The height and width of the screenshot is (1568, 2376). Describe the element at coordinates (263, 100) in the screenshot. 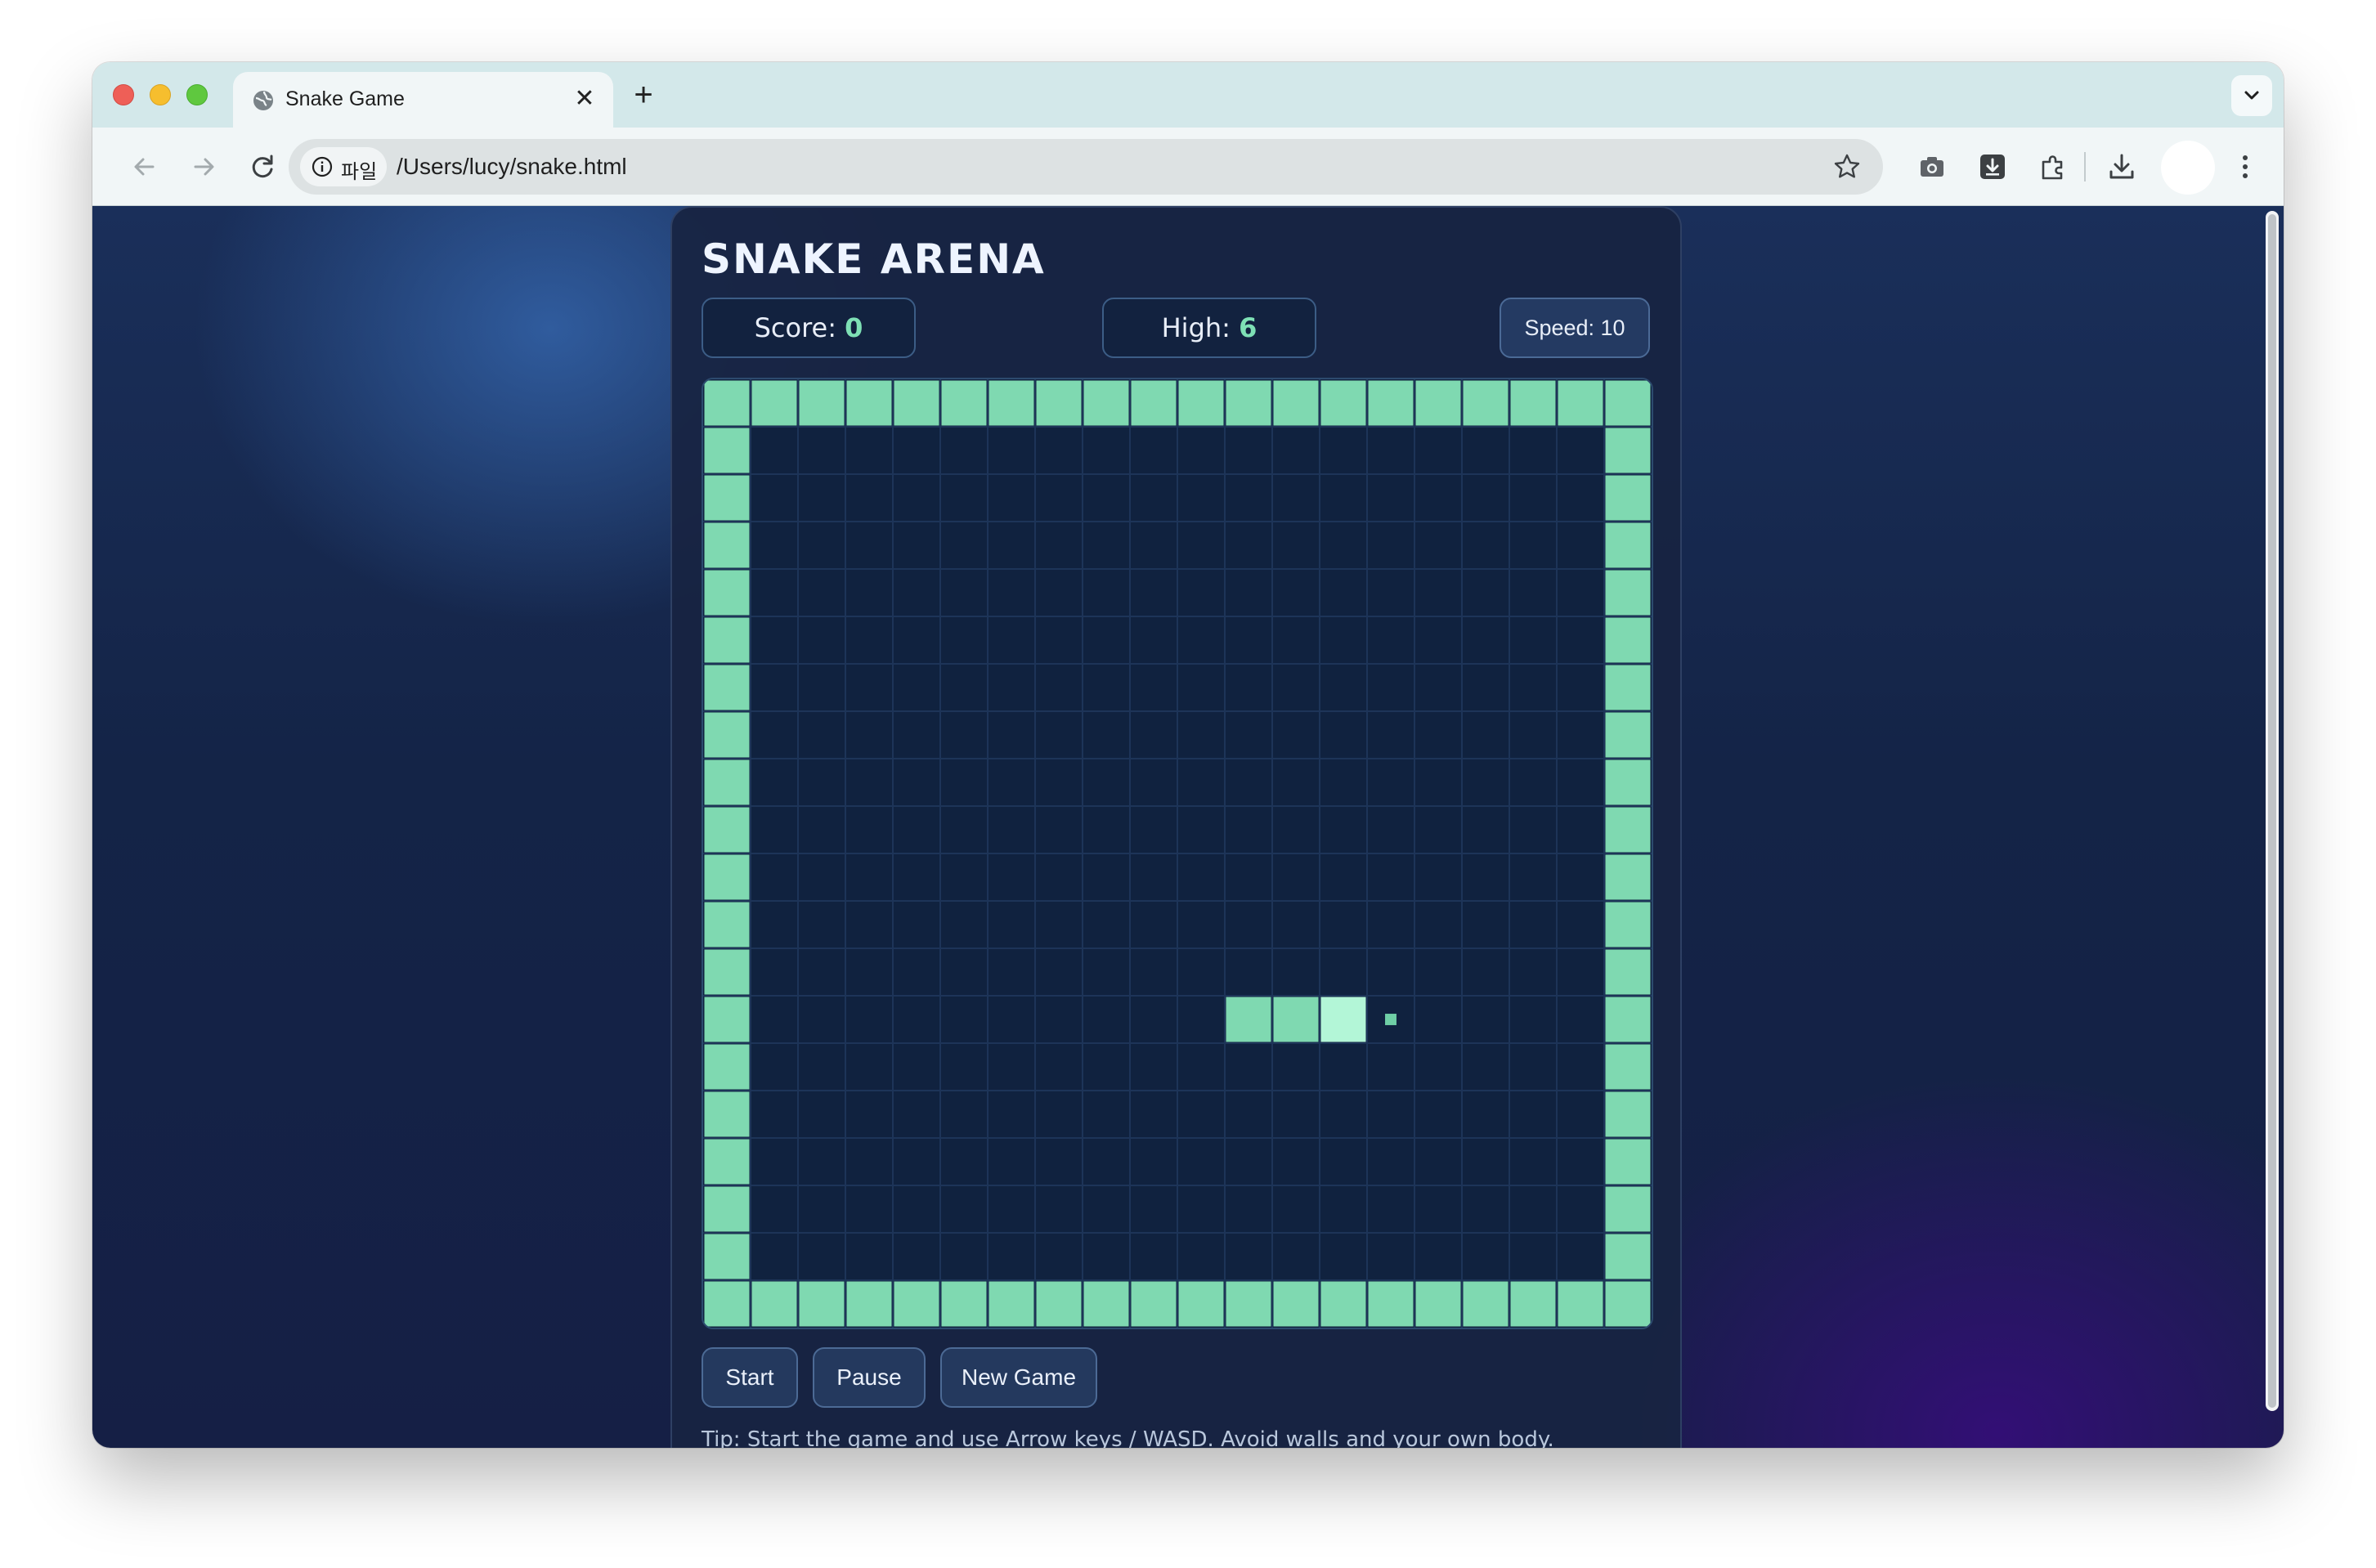

I see `globe-icon` at that location.